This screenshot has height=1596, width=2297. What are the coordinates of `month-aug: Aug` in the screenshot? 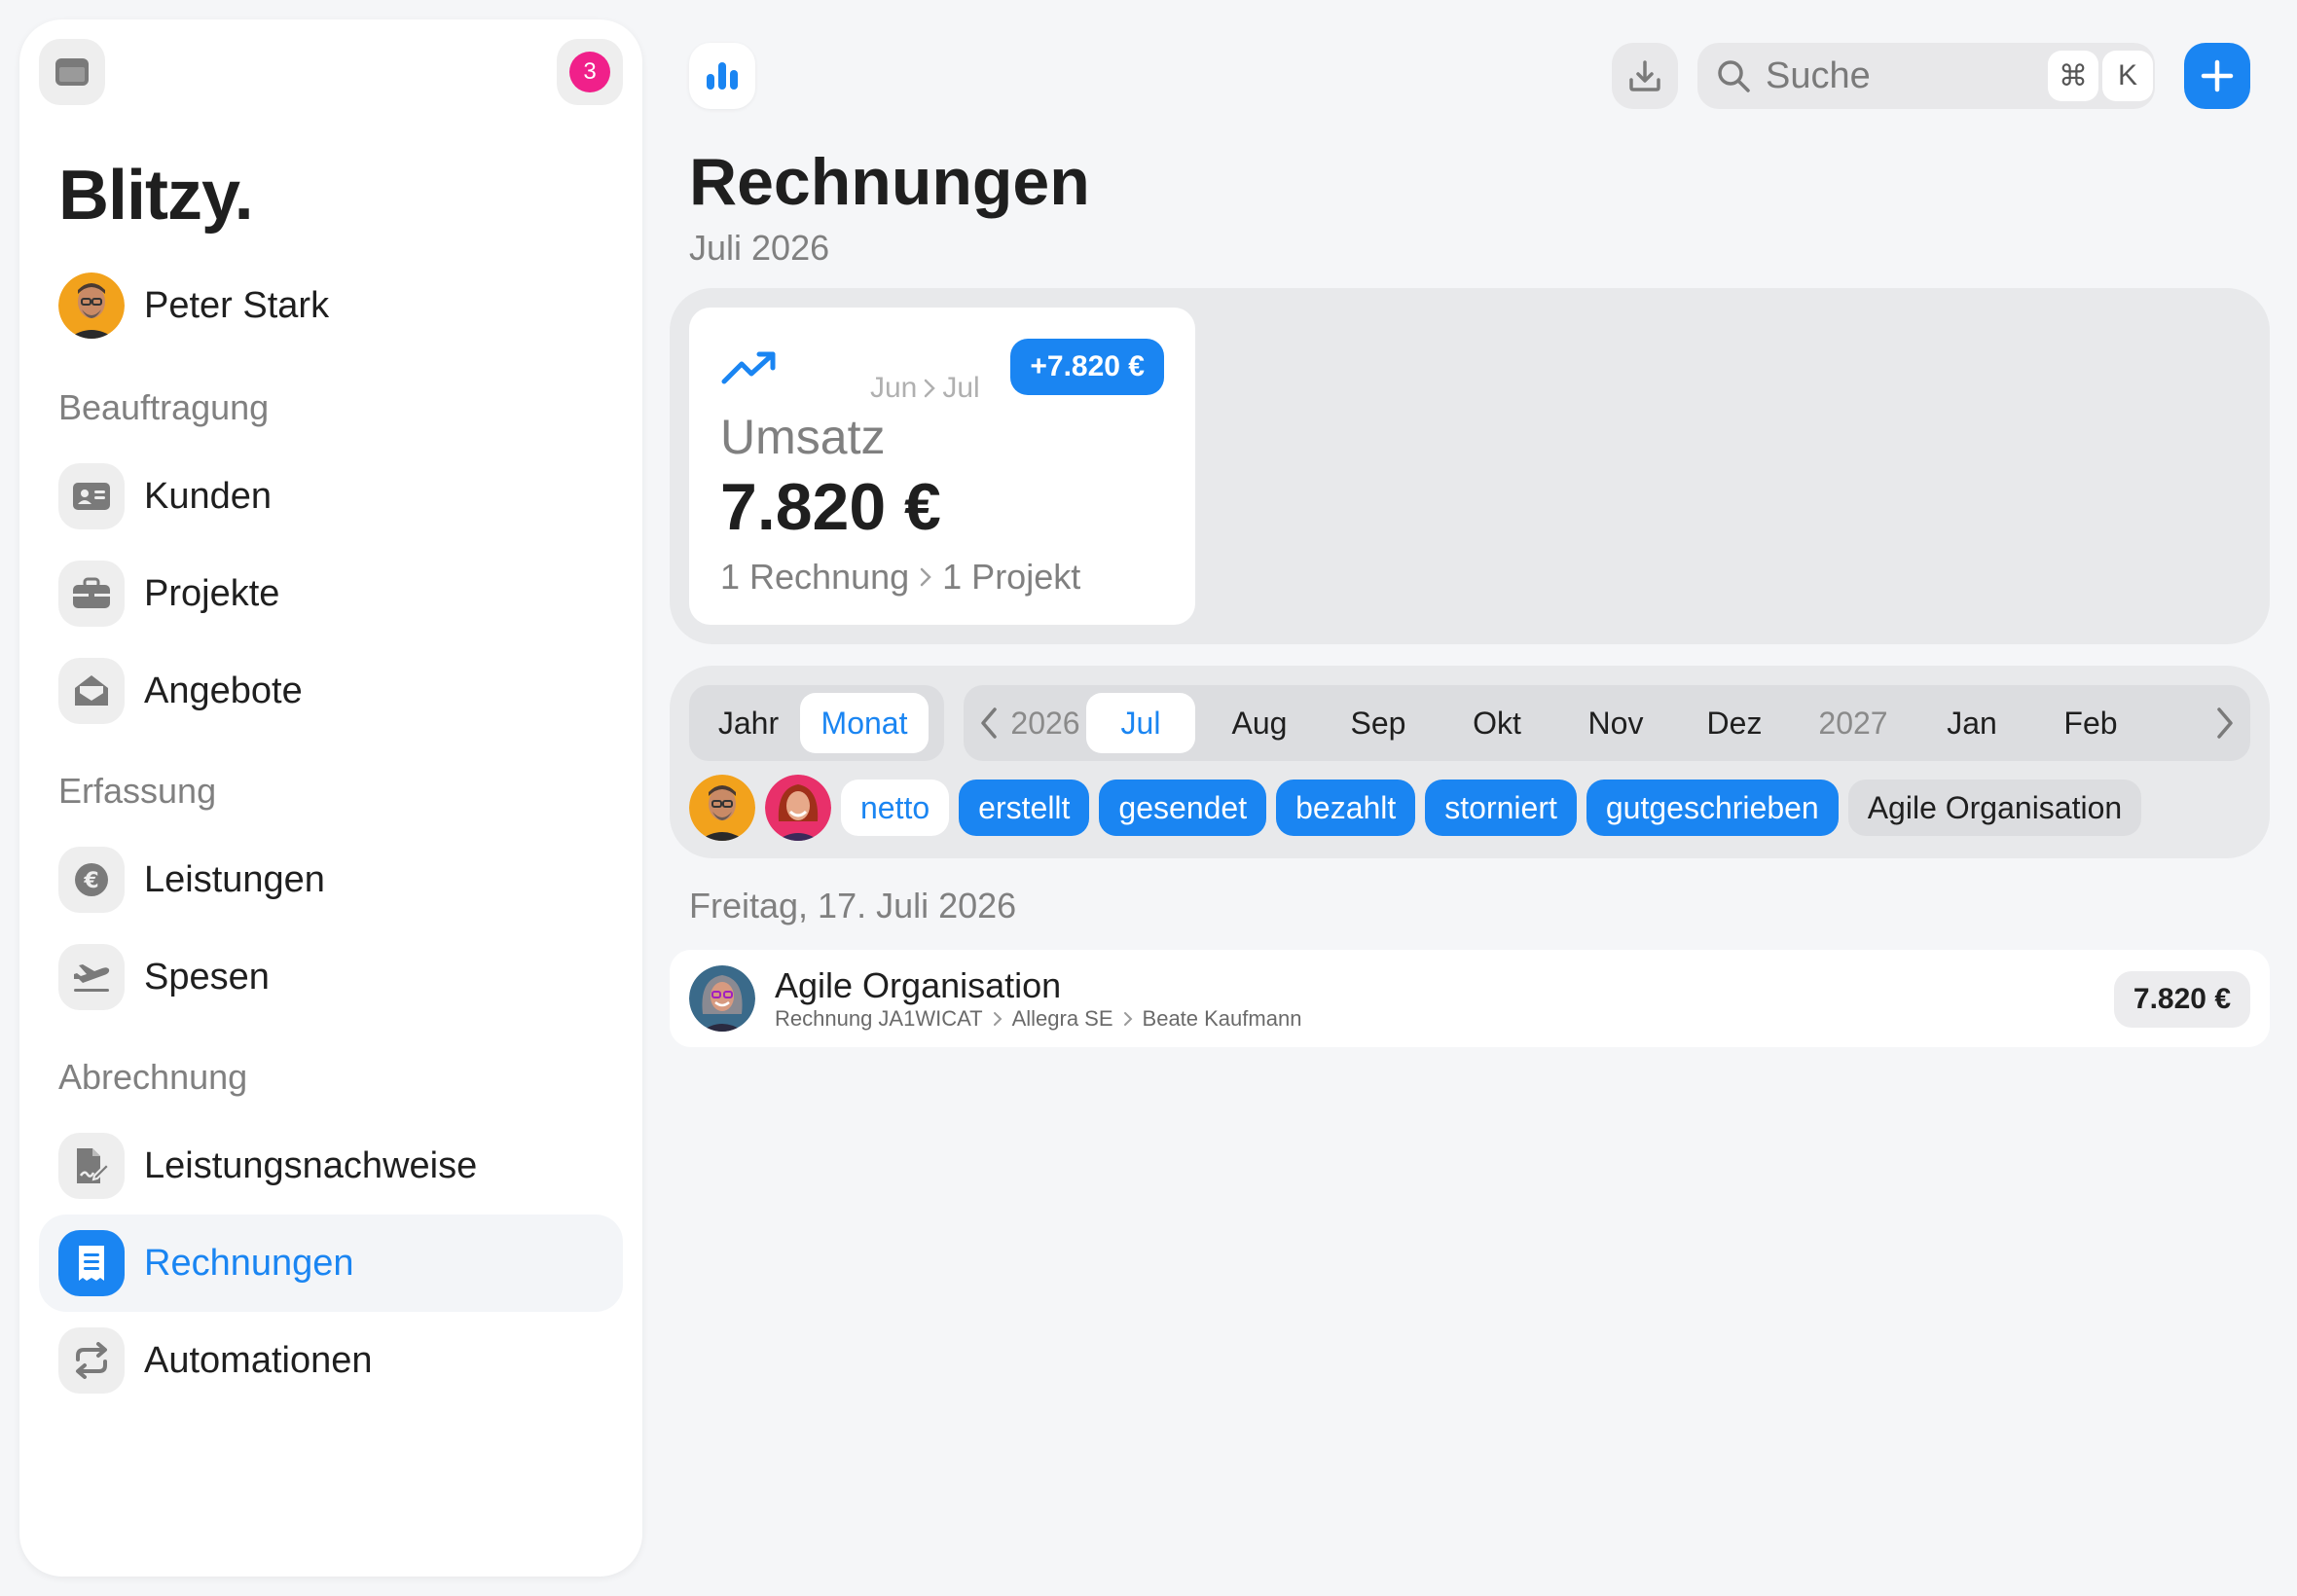 It's located at (1259, 723).